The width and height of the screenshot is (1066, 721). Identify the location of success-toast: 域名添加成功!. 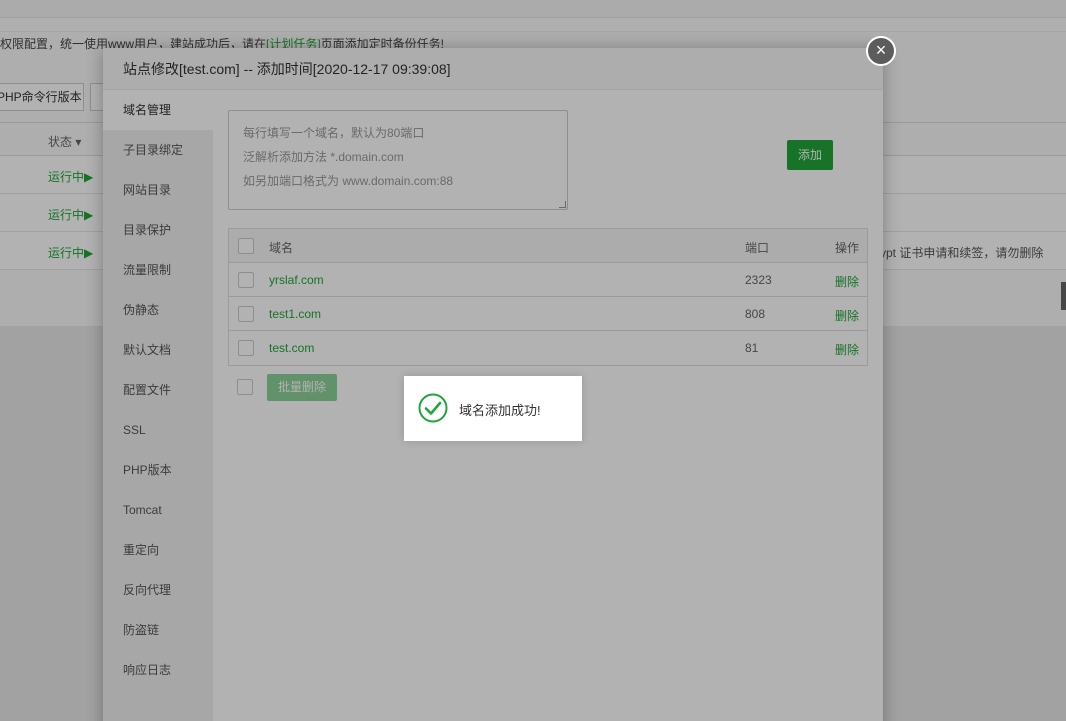
(493, 408).